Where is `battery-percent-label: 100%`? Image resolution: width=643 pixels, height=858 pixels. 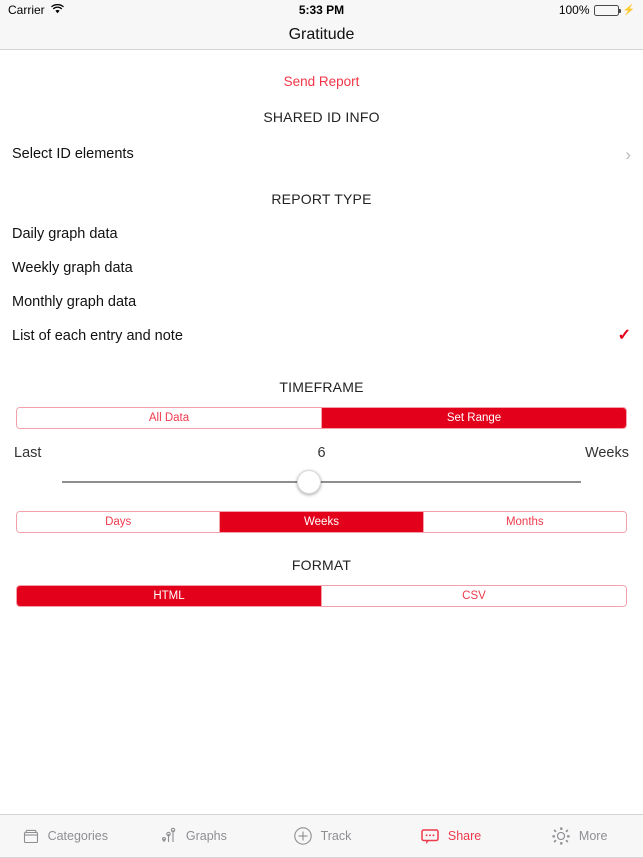 battery-percent-label: 100% is located at coordinates (574, 10).